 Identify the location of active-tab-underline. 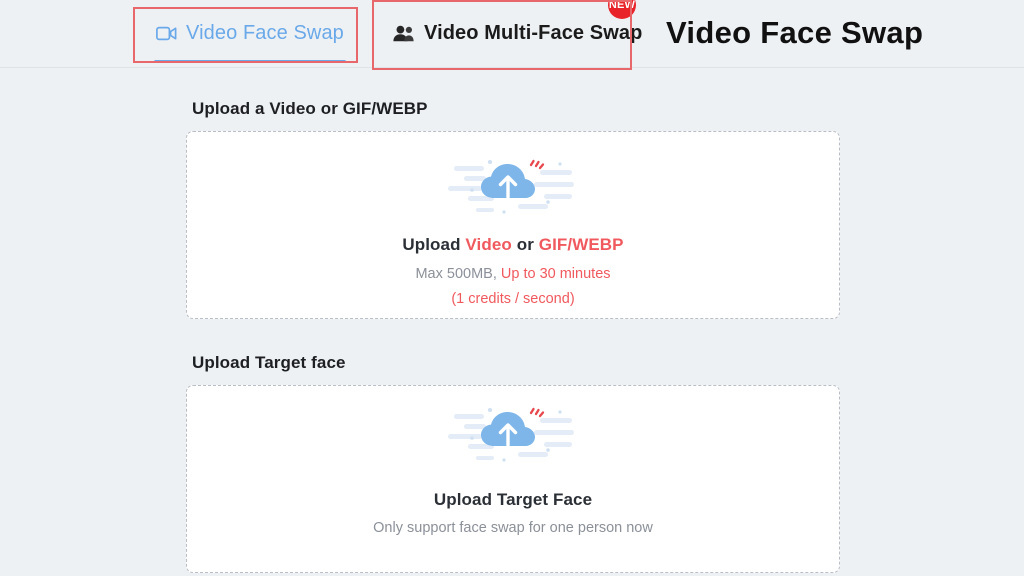
(250, 61).